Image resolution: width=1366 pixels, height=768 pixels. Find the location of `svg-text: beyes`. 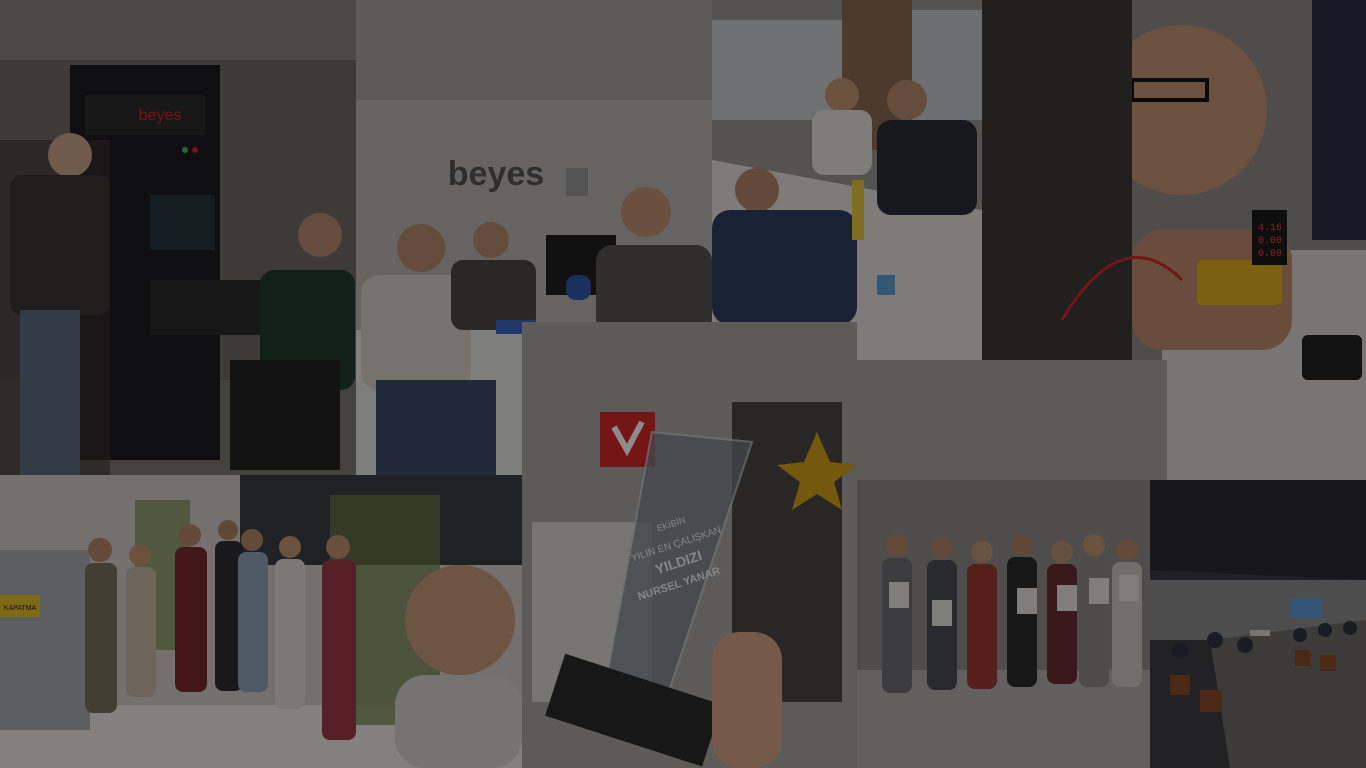

svg-text: beyes is located at coordinates (160, 115).